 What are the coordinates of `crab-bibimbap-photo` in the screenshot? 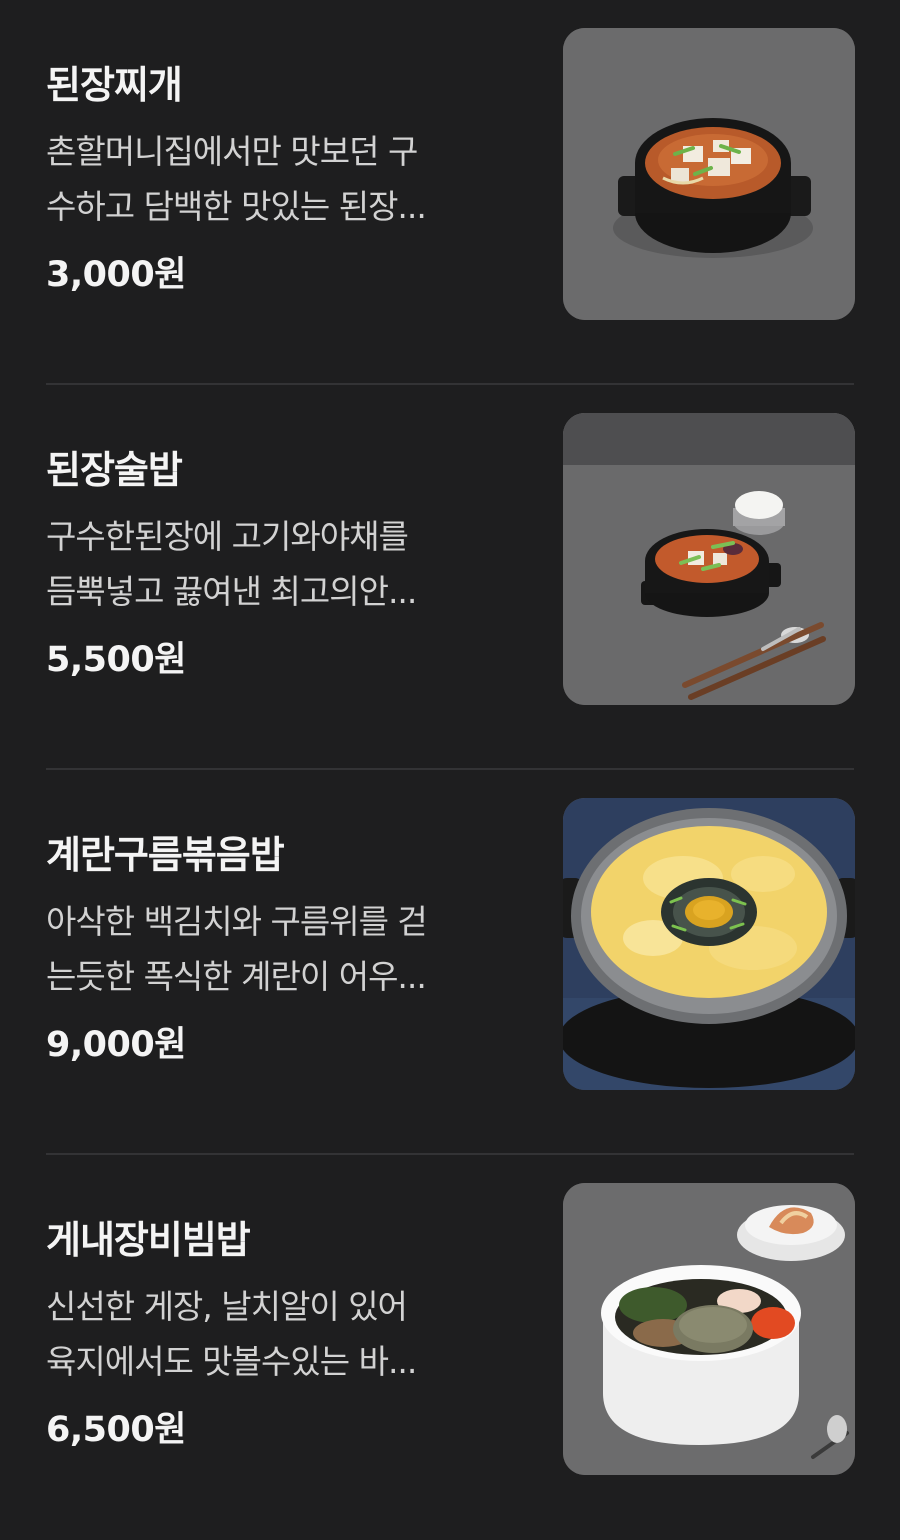 It's located at (709, 1329).